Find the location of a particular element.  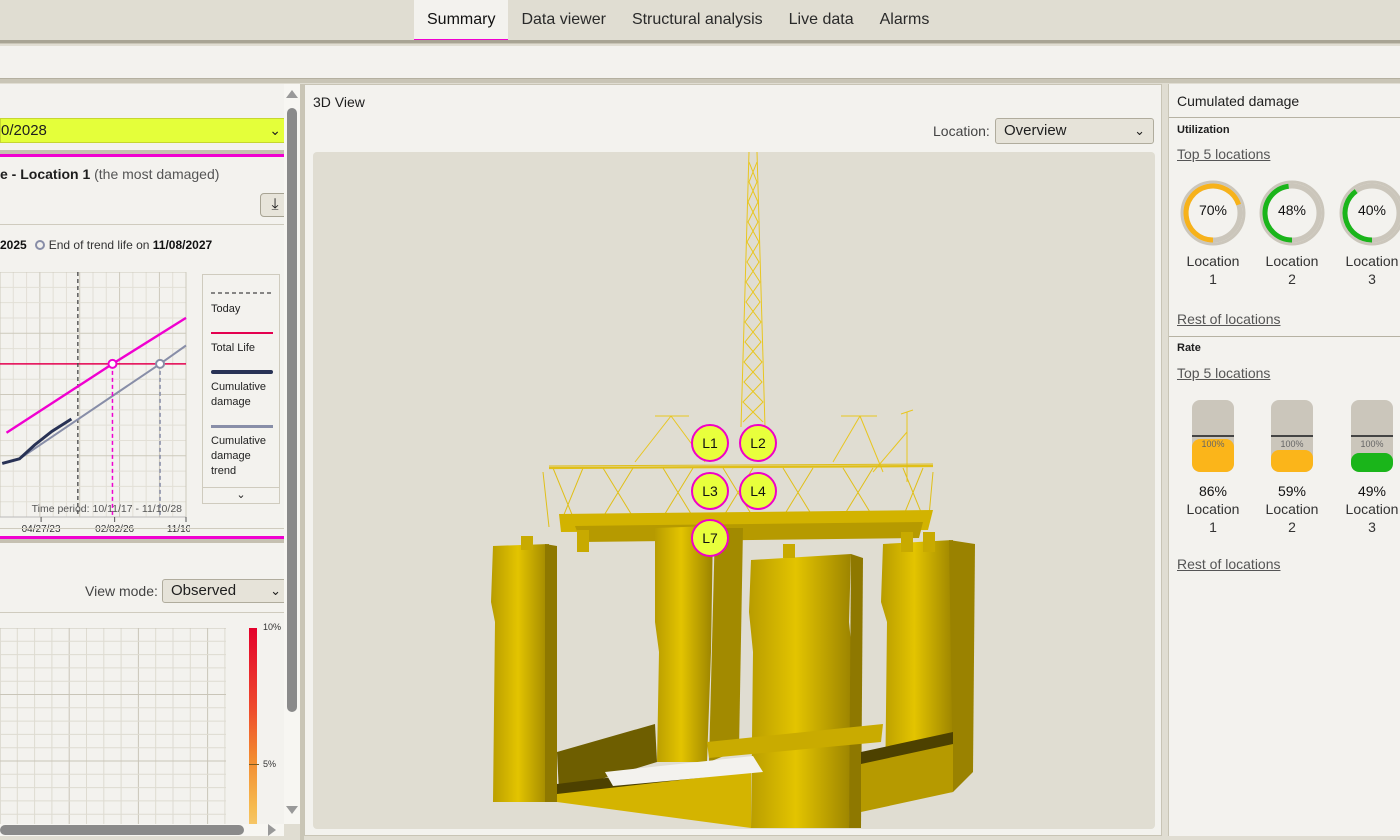

time-range-select: 0/2028 ⌄ is located at coordinates (142, 130).